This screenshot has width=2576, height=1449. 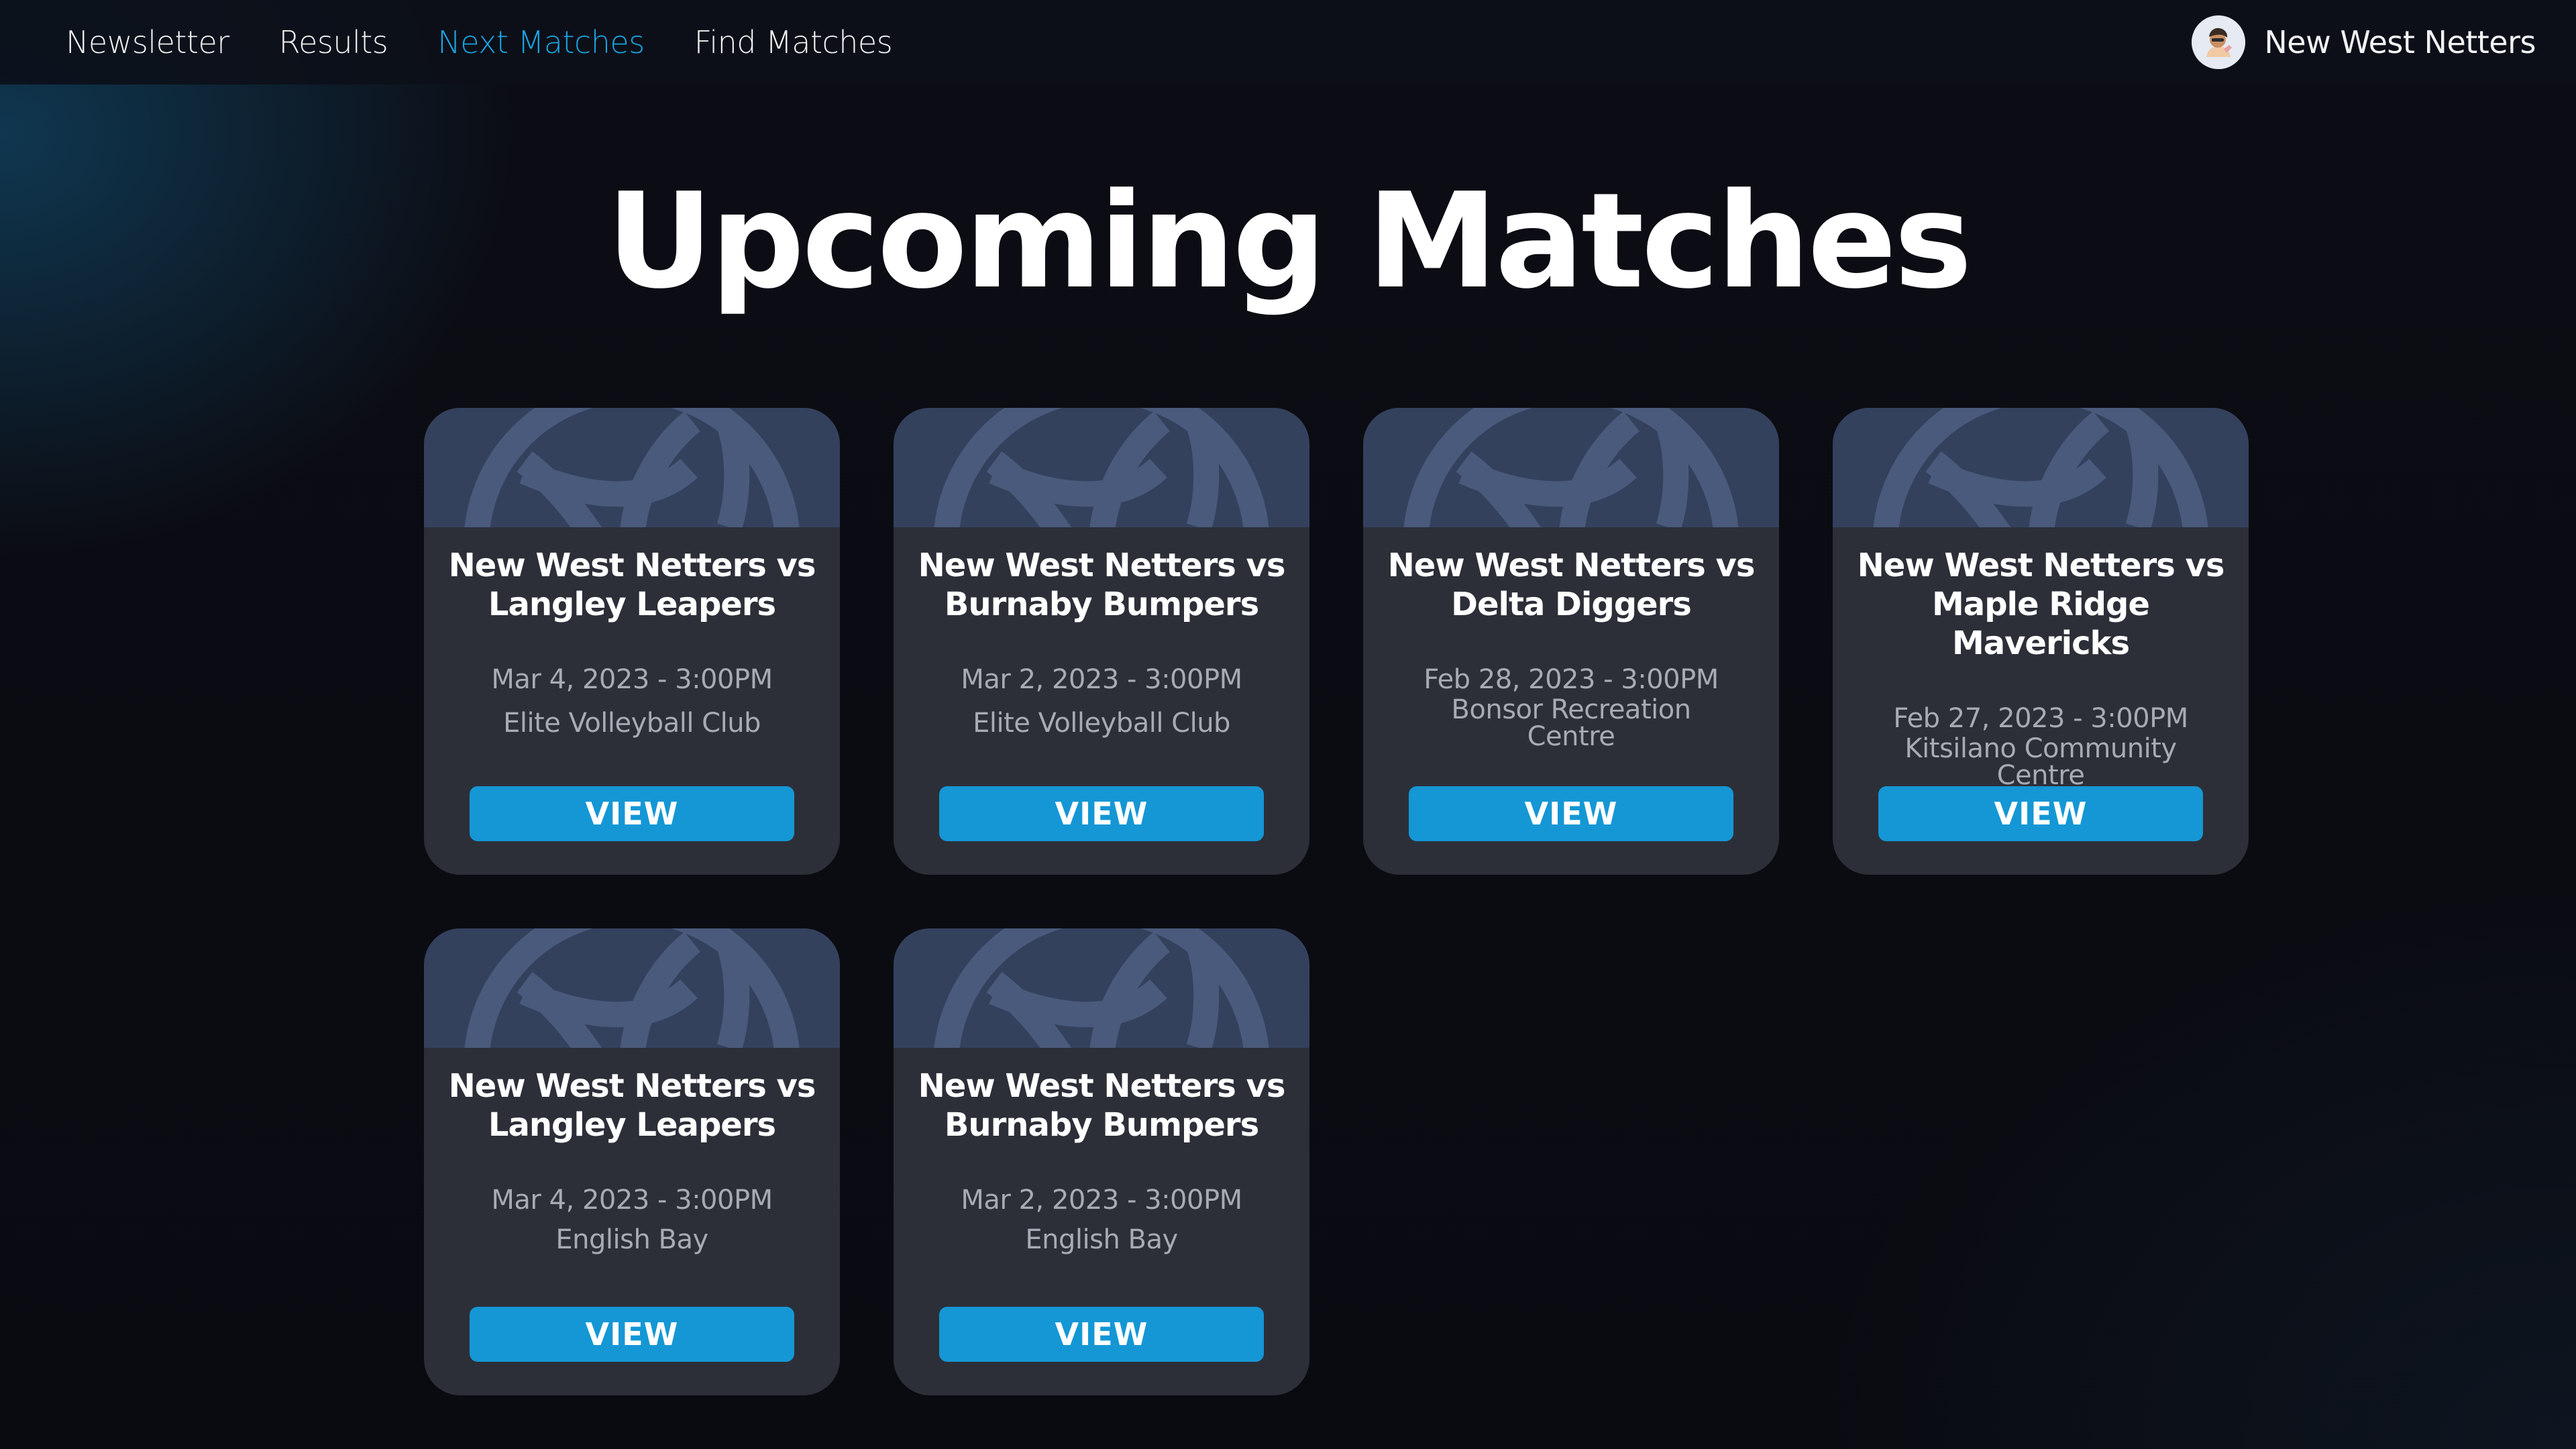 I want to click on nav-link-results: Results, so click(x=333, y=42).